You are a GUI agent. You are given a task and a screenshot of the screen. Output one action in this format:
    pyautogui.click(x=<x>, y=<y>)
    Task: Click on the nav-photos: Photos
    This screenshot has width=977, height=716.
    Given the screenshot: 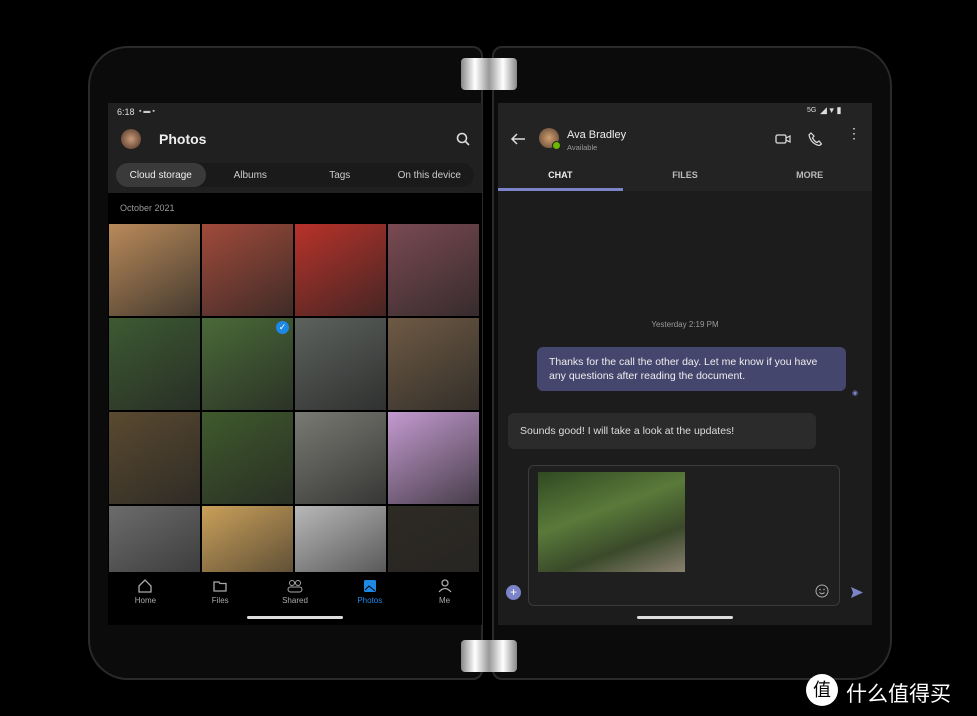 What is the action you would take?
    pyautogui.click(x=369, y=598)
    